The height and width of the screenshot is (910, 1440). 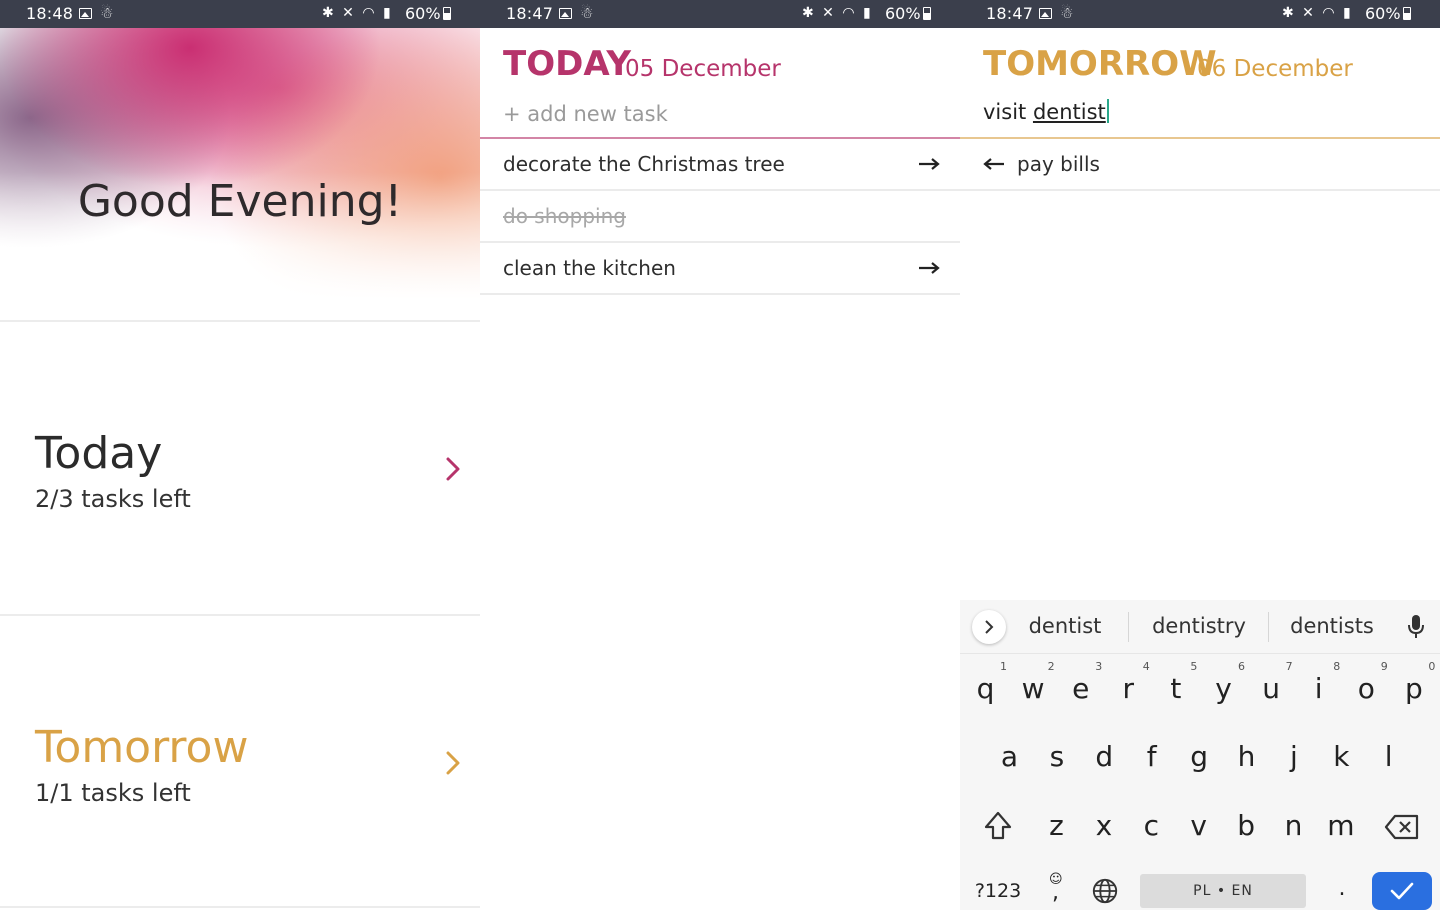 I want to click on tomorrow-card: Tomorrow 1/1 tasks left, so click(x=240, y=762).